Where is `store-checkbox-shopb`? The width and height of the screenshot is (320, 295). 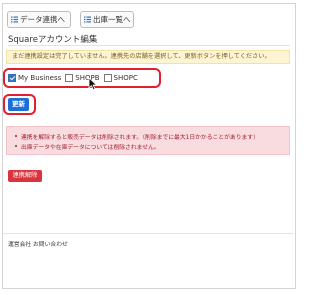 store-checkbox-shopb is located at coordinates (69, 78).